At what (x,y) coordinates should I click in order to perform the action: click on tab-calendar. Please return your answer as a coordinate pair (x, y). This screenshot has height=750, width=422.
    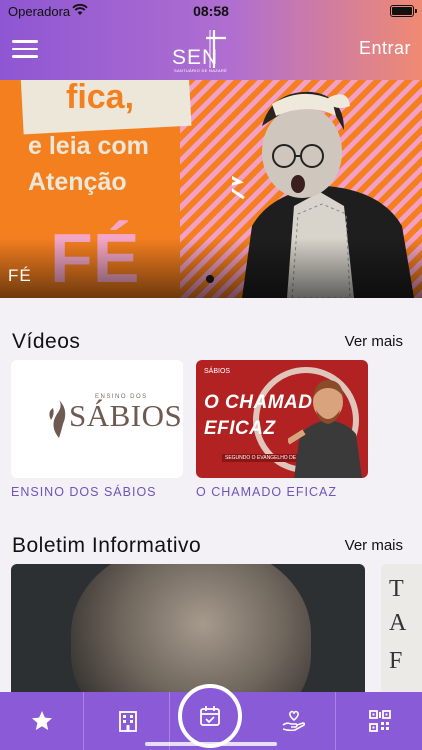
    Looking at the image, I should click on (210, 716).